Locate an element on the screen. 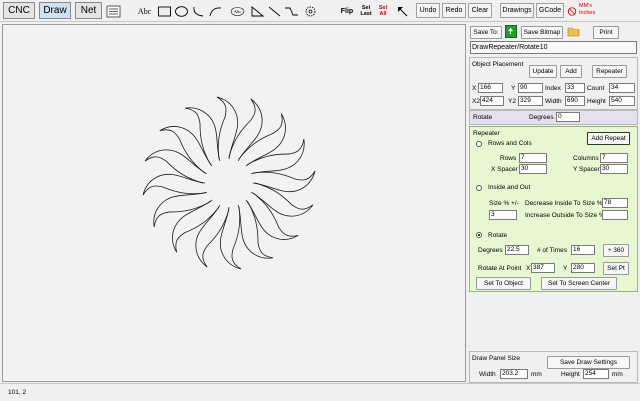 The height and width of the screenshot is (401, 640). rows-label: Rows is located at coordinates (508, 158).